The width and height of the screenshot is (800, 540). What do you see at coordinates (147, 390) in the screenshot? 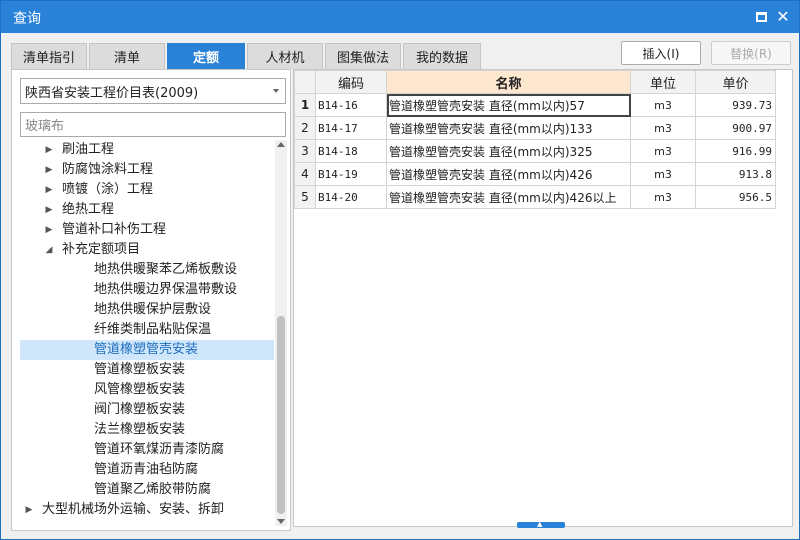
I see `tree-item-leaf: 风管橡塑板安装` at bounding box center [147, 390].